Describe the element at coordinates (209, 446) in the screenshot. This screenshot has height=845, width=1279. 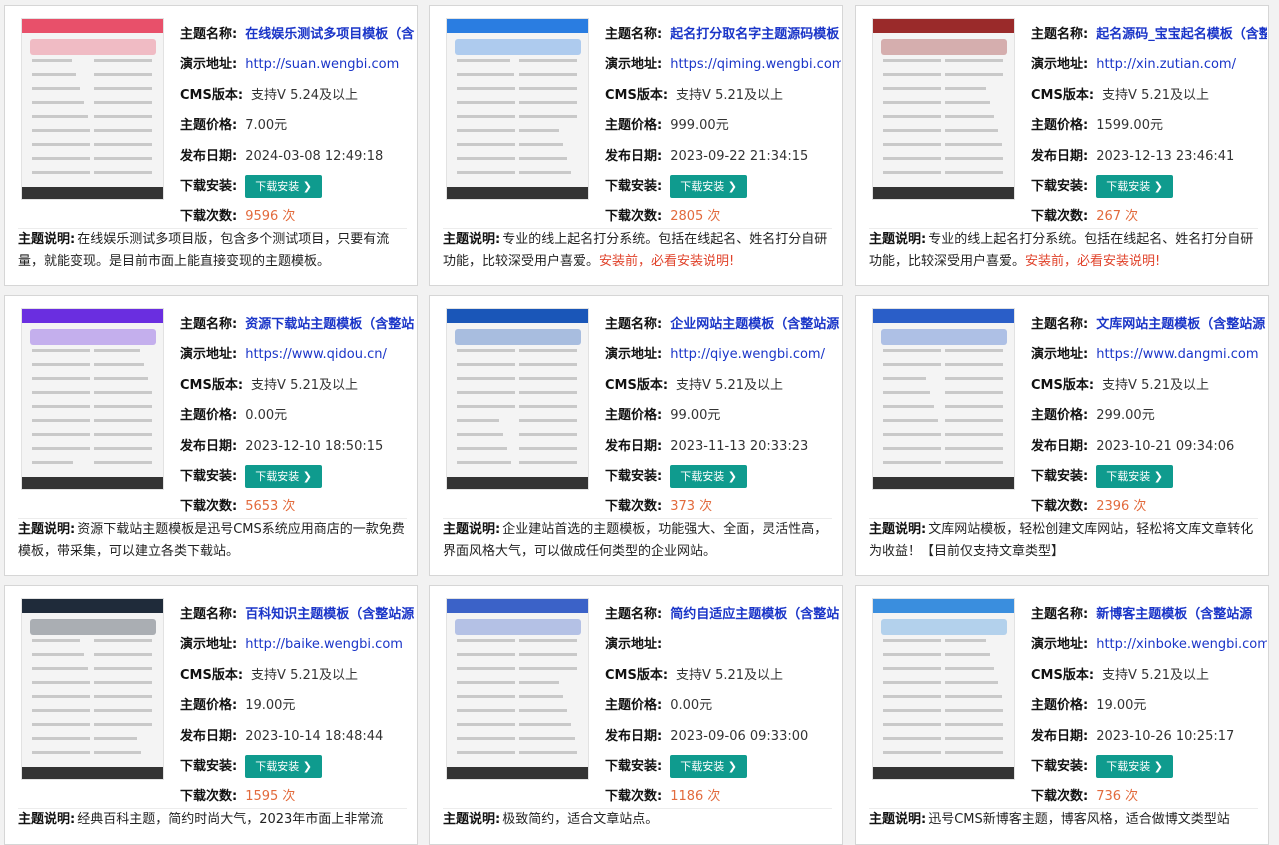
I see `date-label: 发布日期:` at that location.